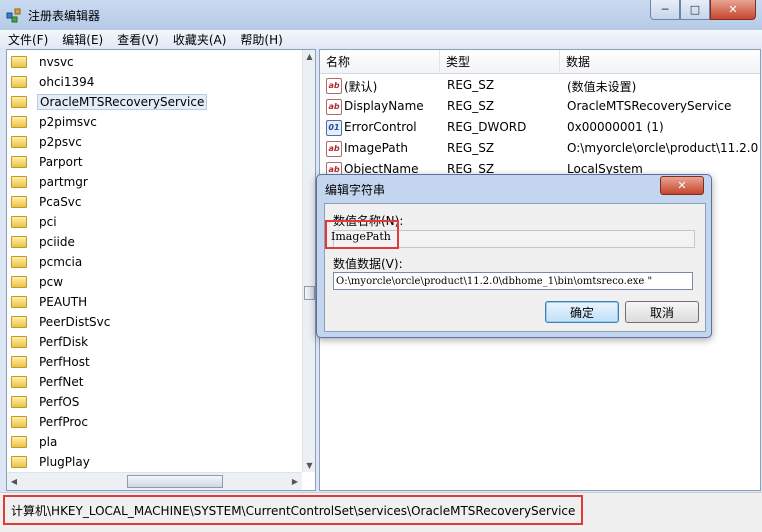 The height and width of the screenshot is (532, 762). I want to click on scroll-right-icon: ▶, so click(295, 481).